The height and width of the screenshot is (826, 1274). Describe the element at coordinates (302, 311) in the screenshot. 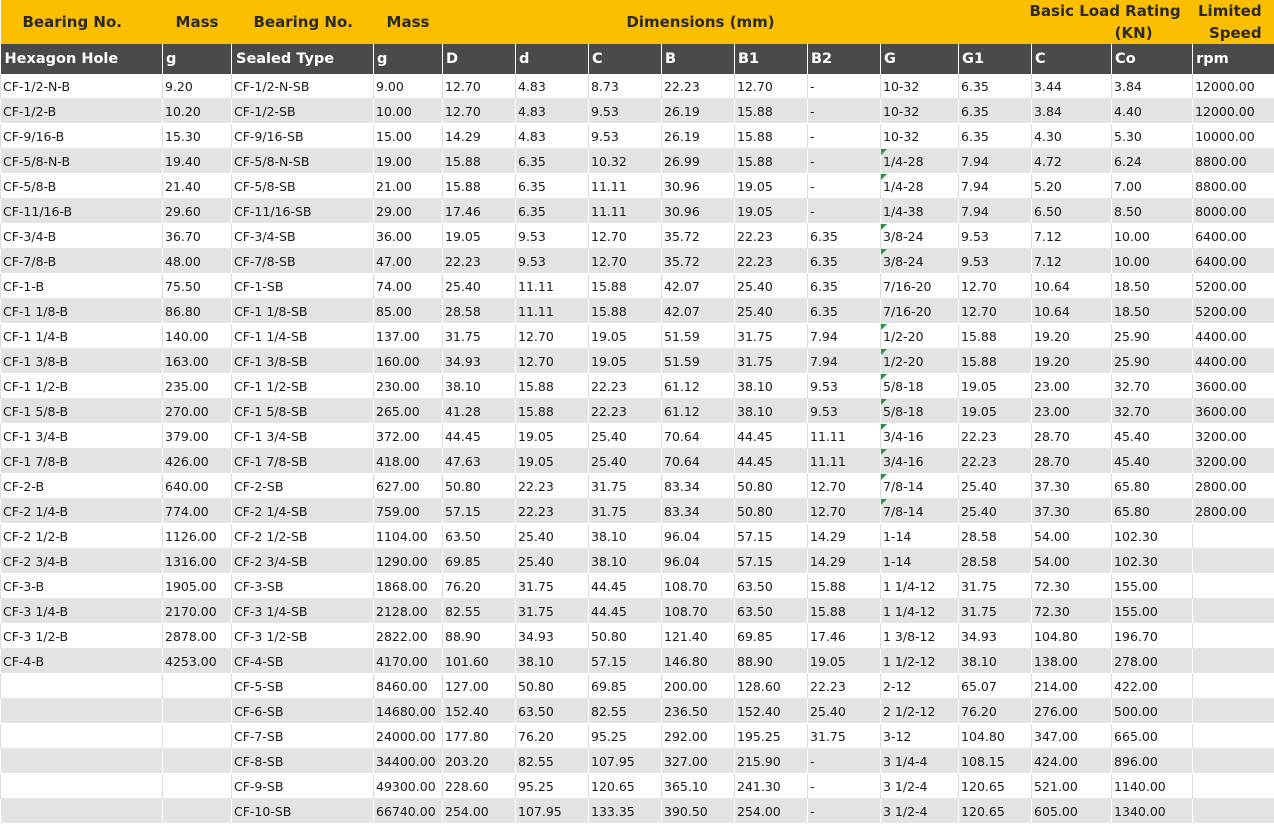

I see `table-cell: CF-1 1/8-SB` at that location.